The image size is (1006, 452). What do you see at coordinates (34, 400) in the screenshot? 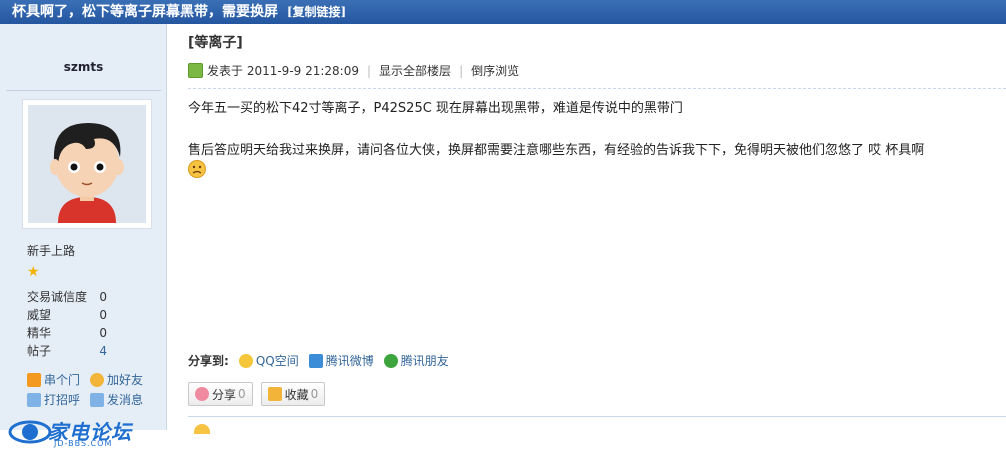
I see `greet-icon` at bounding box center [34, 400].